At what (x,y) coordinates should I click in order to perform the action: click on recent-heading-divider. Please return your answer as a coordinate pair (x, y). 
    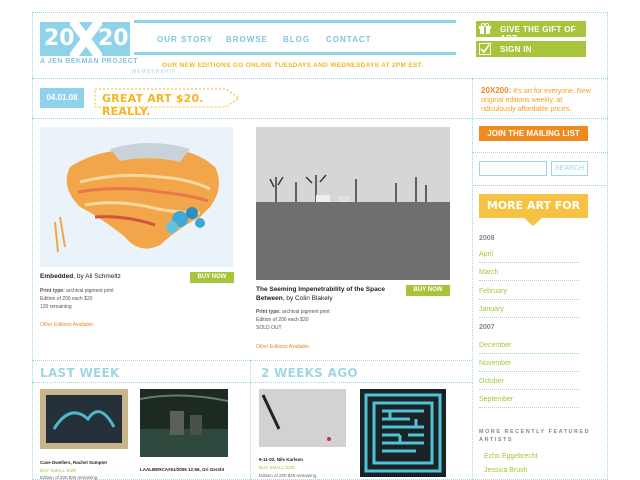
    Looking at the image, I should click on (252, 382).